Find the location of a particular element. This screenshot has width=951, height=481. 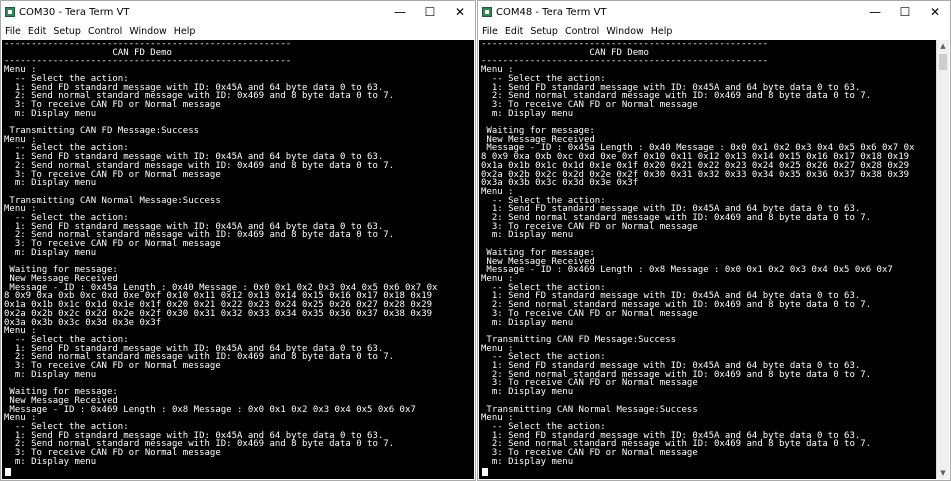

vertical-scrollbar: ▲ ▼ is located at coordinates (942, 259).